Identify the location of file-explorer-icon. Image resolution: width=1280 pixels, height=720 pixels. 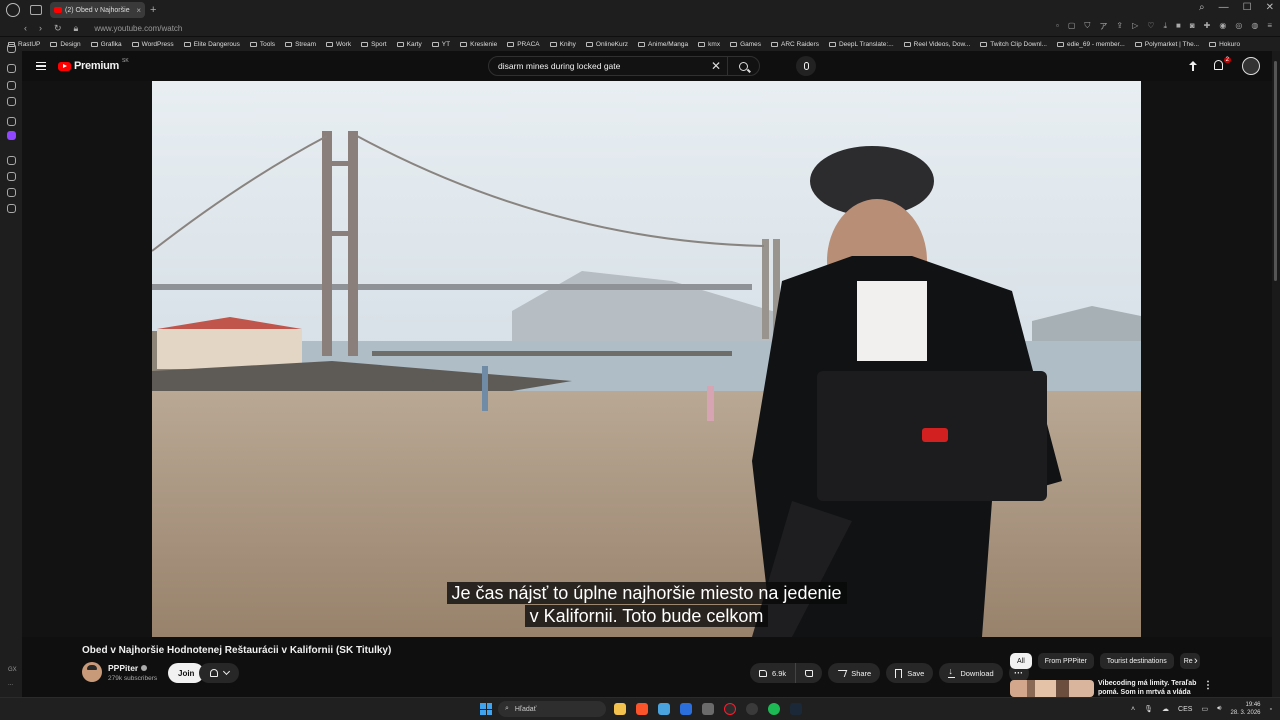
(620, 709).